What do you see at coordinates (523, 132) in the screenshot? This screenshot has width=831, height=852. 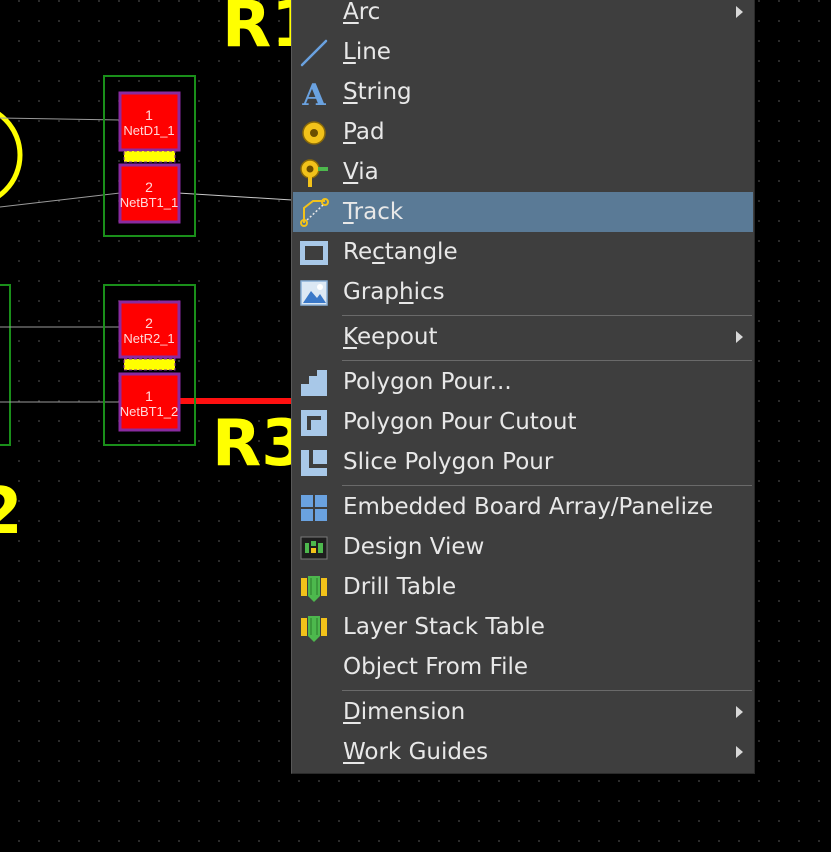 I see `menu-item-pad: Pad` at bounding box center [523, 132].